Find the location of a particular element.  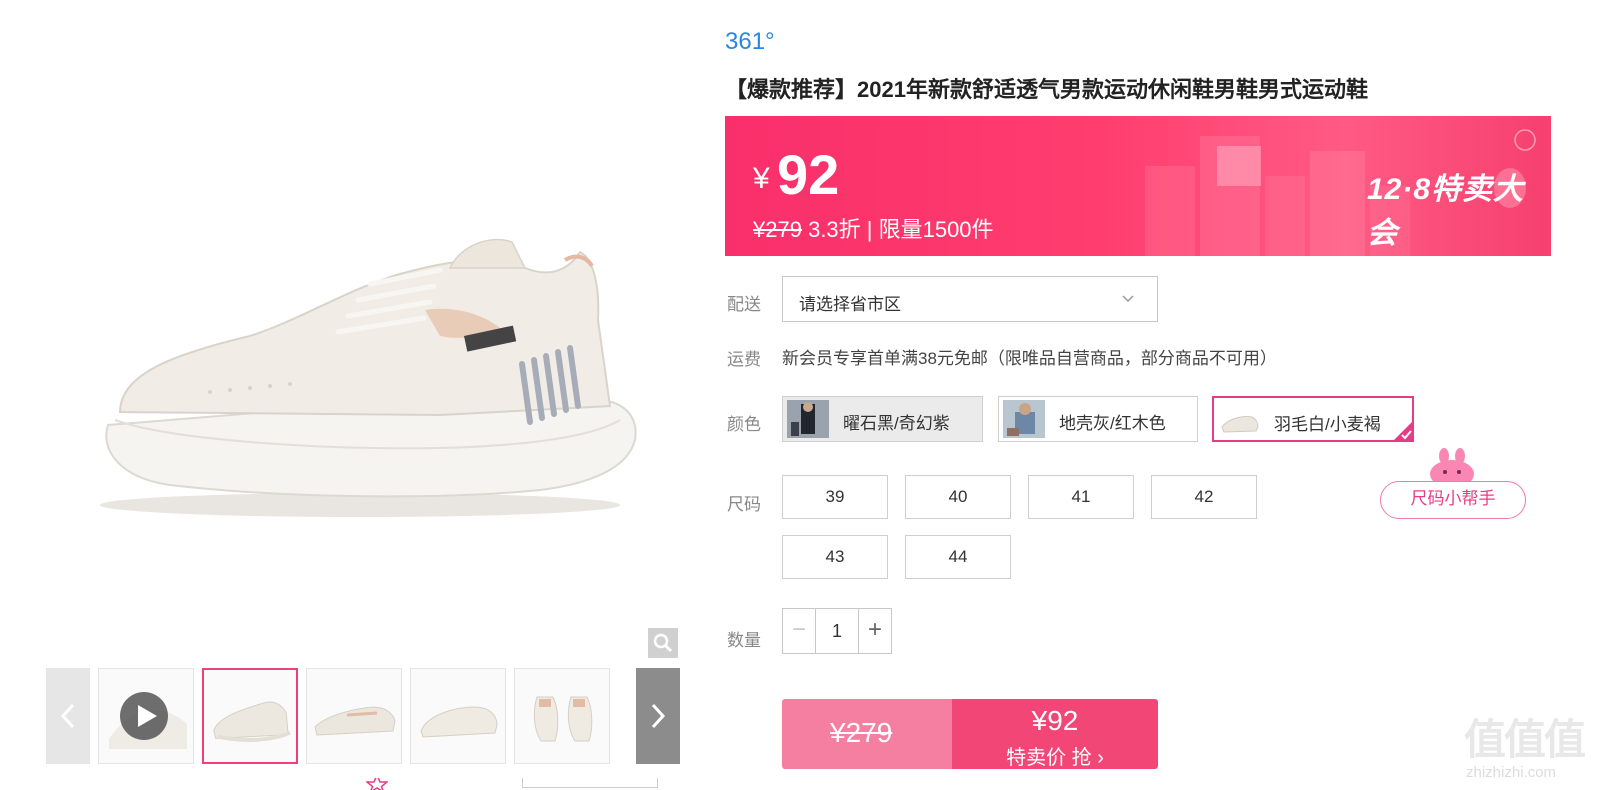

share-button is located at coordinates (590, 783).